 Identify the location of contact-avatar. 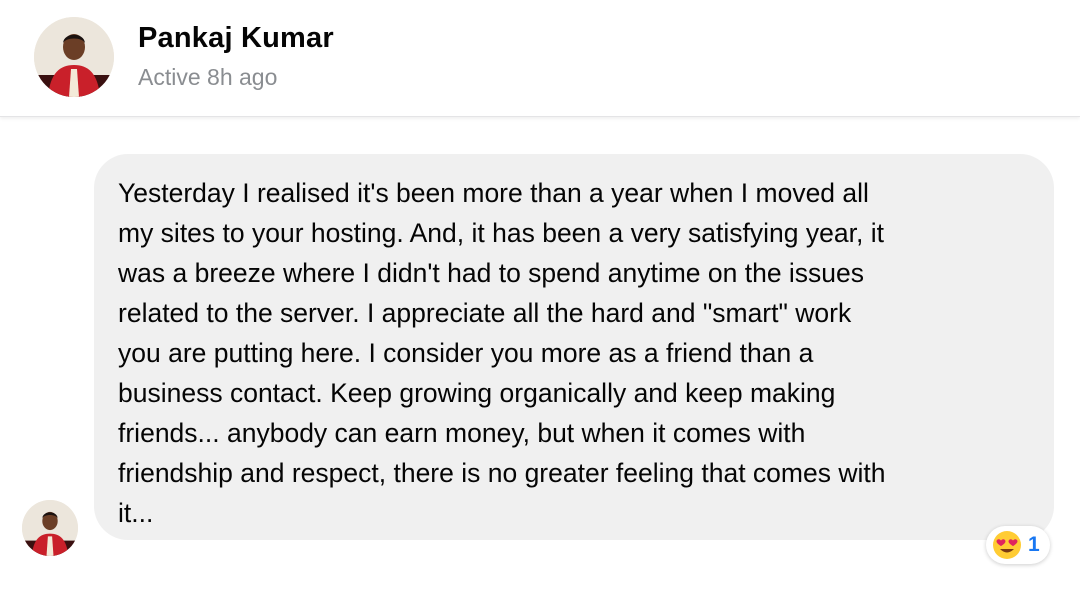
(74, 57).